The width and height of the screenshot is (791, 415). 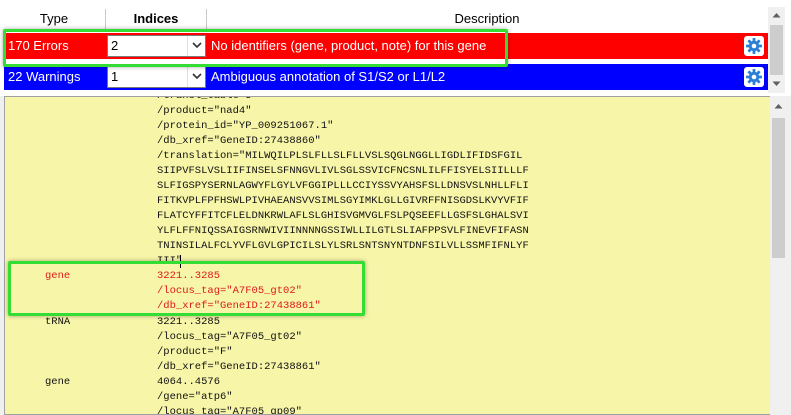 What do you see at coordinates (170, 261) in the screenshot?
I see `flatfile-line: III"` at bounding box center [170, 261].